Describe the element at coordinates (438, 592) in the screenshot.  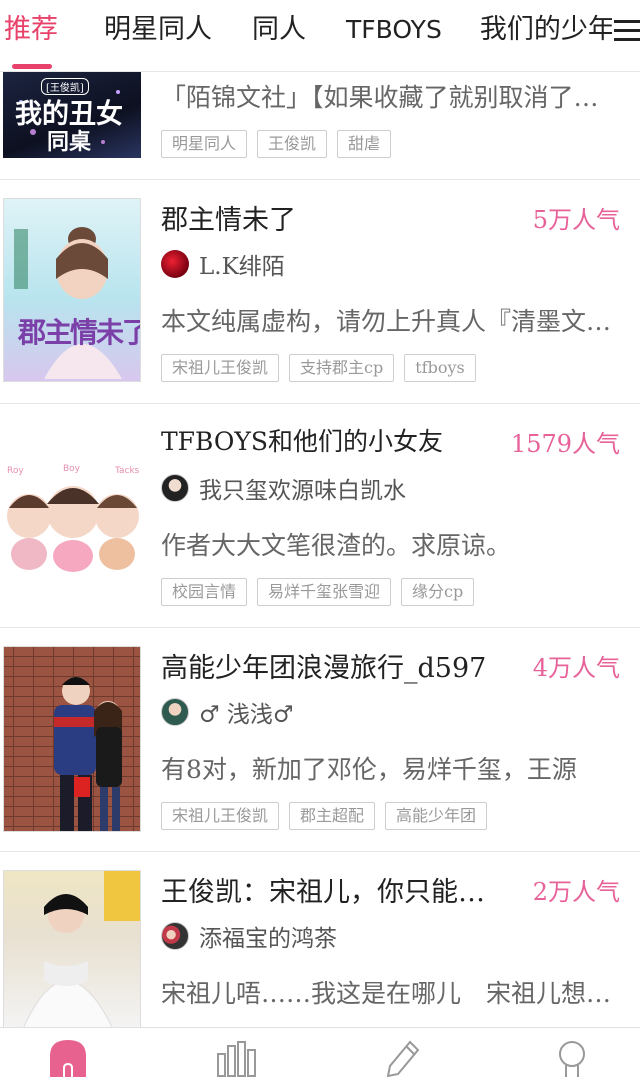
I see `tag: 缘分cp` at that location.